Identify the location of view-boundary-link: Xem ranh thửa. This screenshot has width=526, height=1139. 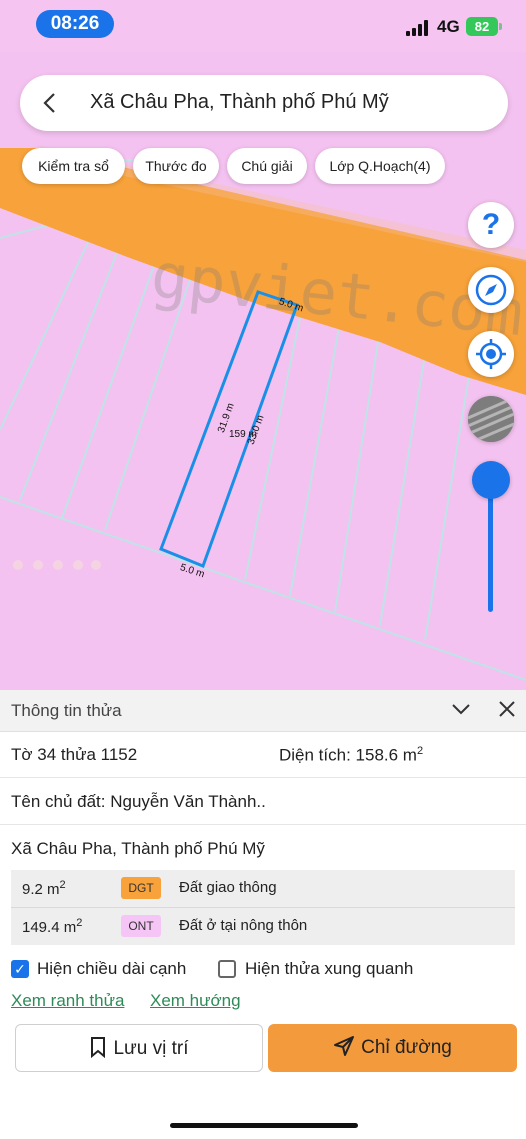
(67, 1001).